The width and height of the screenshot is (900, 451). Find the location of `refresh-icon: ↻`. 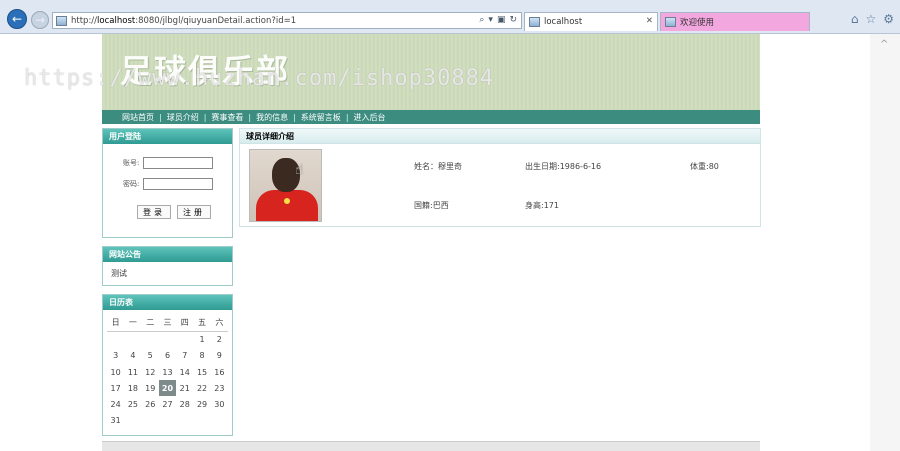

refresh-icon: ↻ is located at coordinates (513, 20).